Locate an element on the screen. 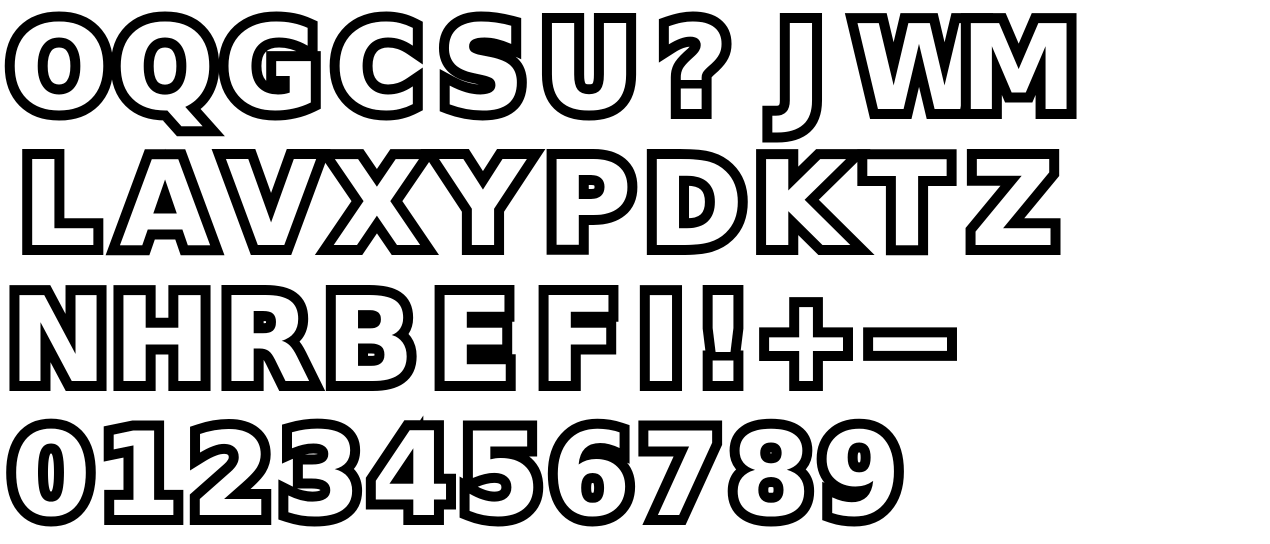 This screenshot has width=1270, height=544. glyph: E is located at coordinates (474, 340).